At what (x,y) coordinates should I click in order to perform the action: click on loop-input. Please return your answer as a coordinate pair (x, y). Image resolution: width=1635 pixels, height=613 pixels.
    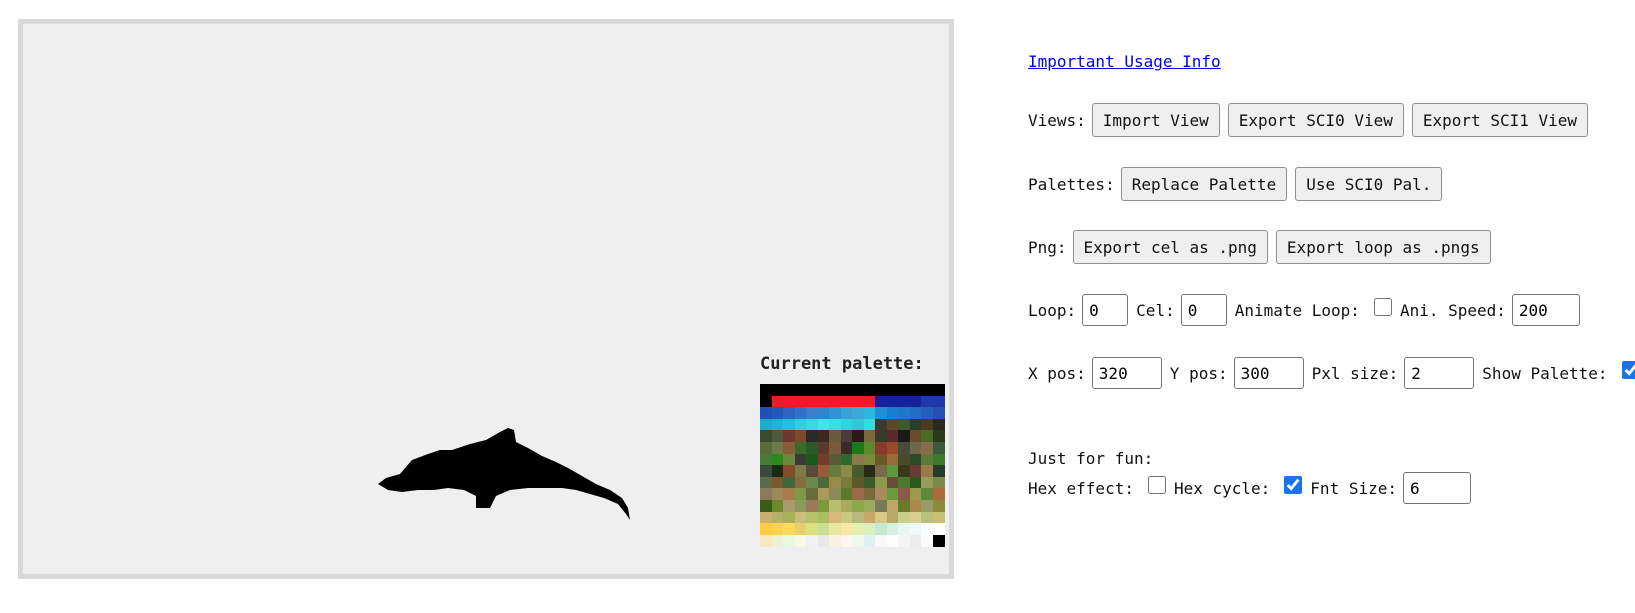
    Looking at the image, I should click on (1105, 310).